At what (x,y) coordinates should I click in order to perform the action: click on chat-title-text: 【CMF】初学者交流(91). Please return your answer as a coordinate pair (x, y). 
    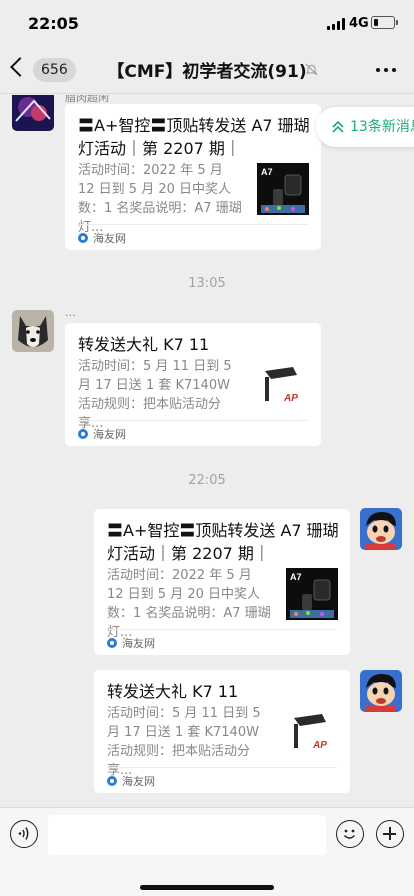
    Looking at the image, I should click on (207, 72).